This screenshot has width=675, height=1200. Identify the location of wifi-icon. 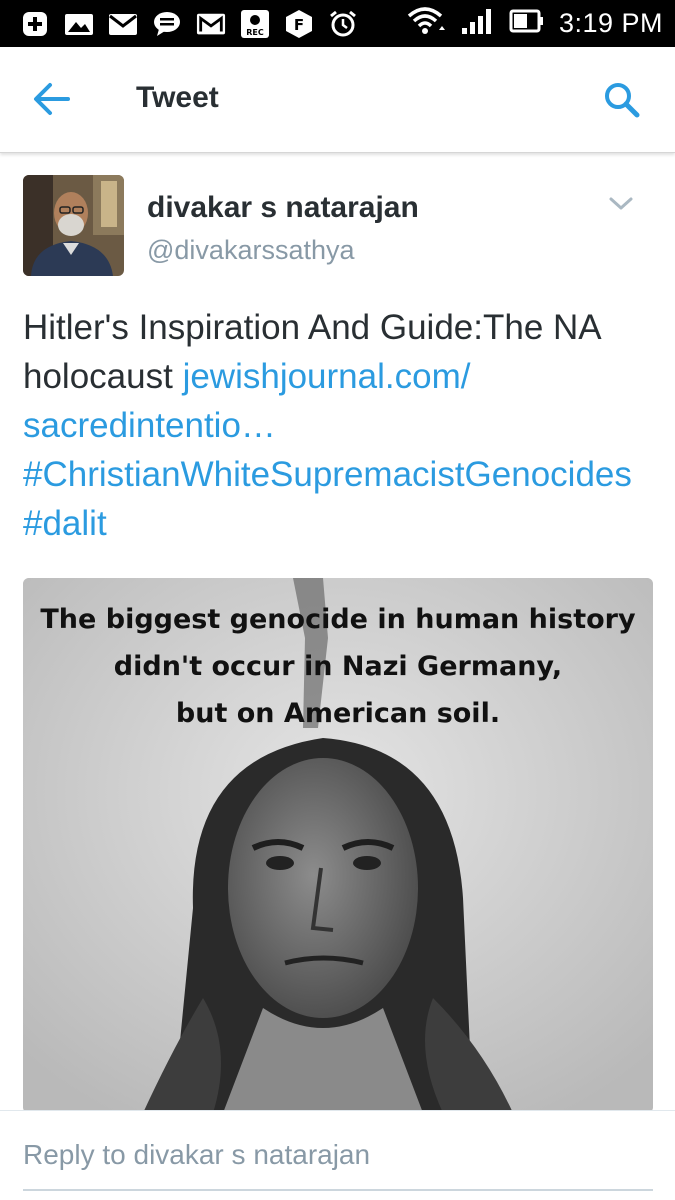
(427, 23).